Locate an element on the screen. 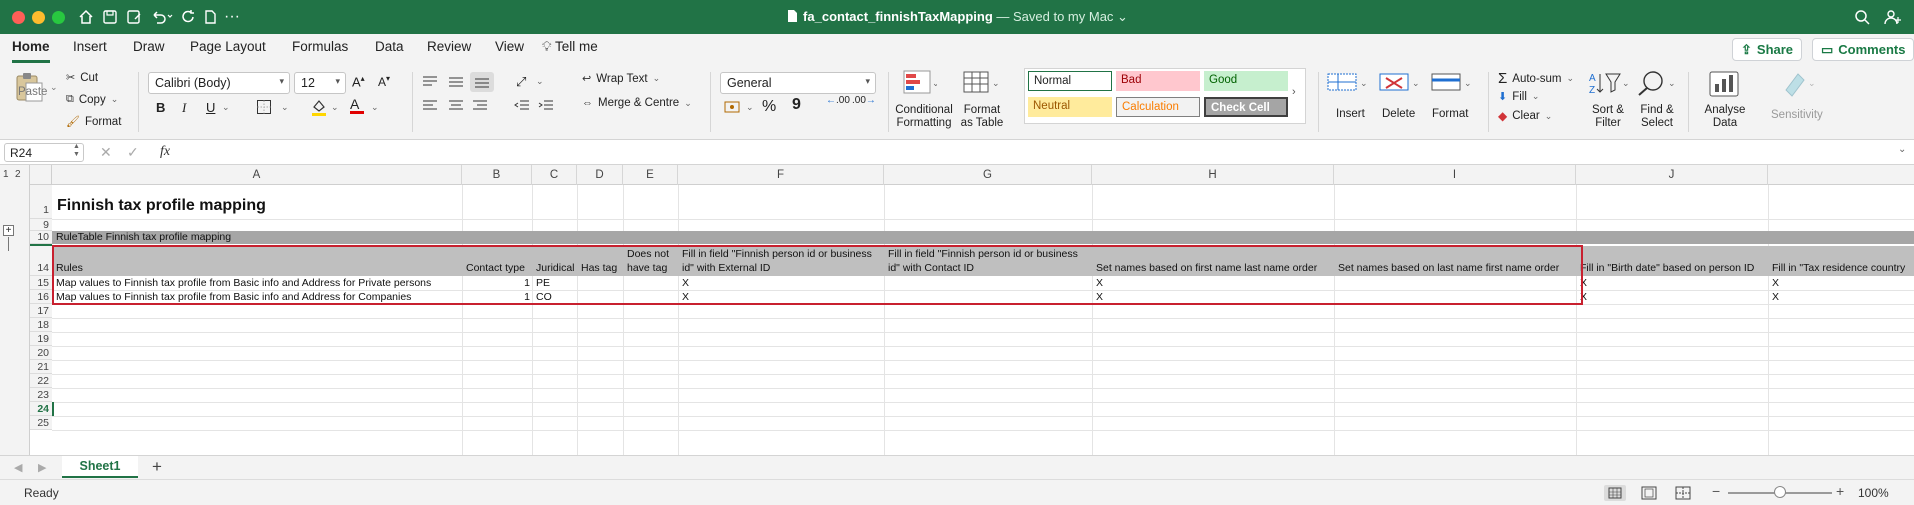 This screenshot has height=505, width=1914. tab-draw: Draw is located at coordinates (149, 46).